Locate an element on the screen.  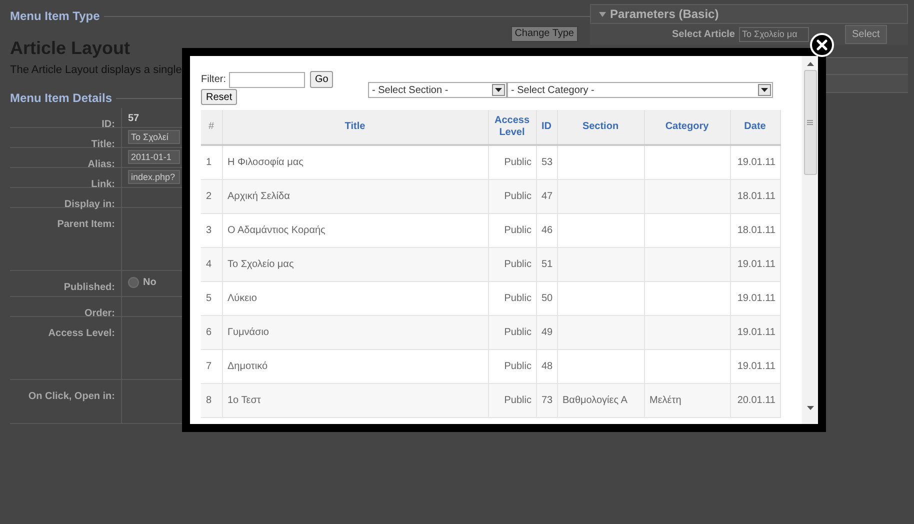
scroll-down-icon is located at coordinates (810, 408).